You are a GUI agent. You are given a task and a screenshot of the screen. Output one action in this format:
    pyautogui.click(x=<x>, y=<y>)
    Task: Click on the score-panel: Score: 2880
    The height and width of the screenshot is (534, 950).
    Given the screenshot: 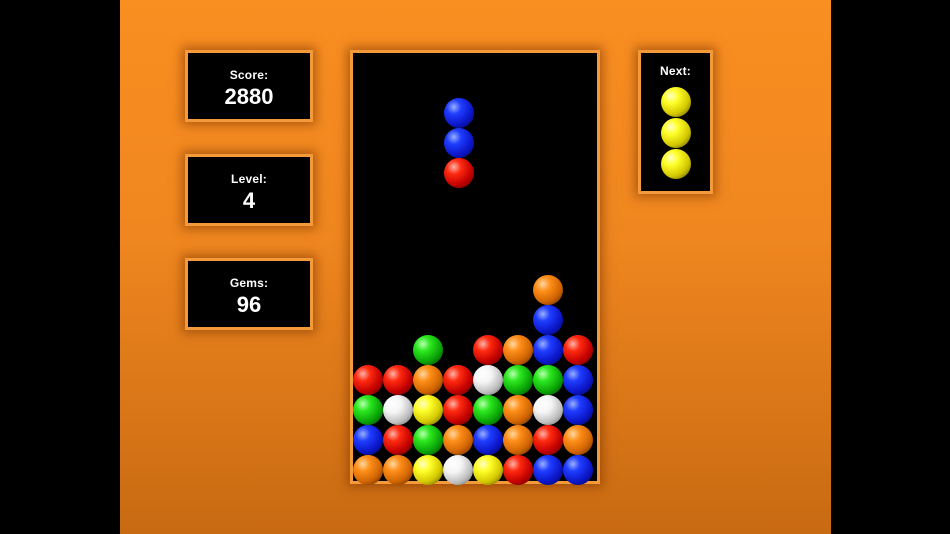 What is the action you would take?
    pyautogui.click(x=249, y=86)
    